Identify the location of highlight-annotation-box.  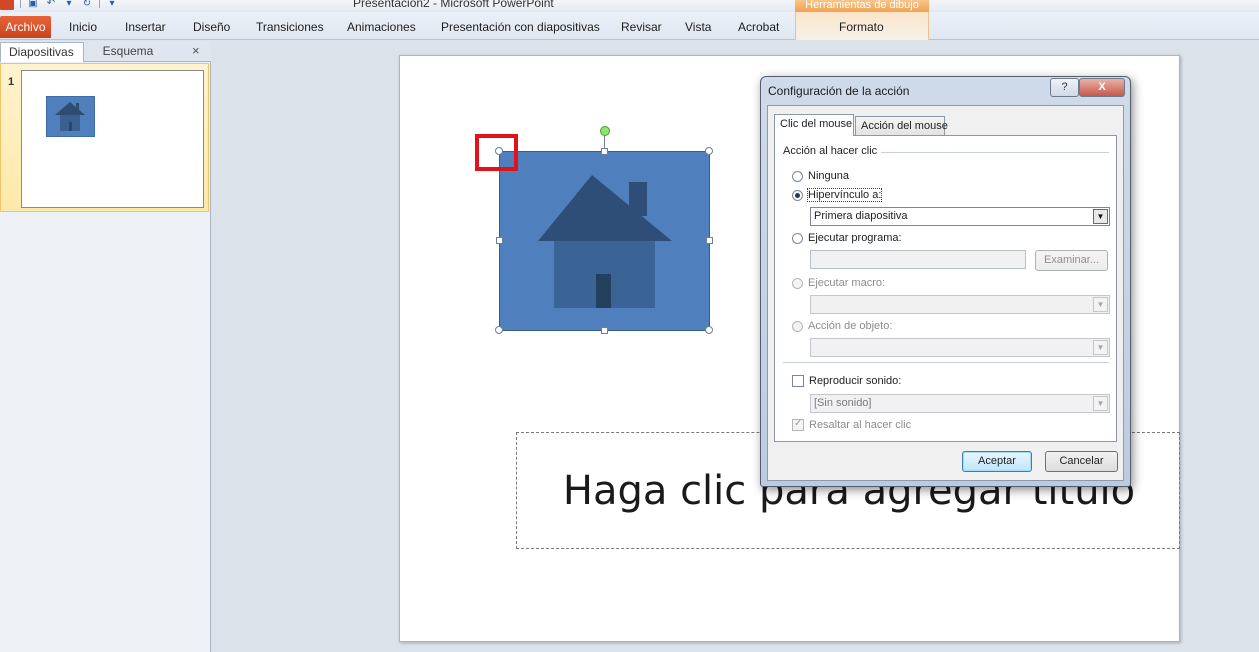
(496, 152).